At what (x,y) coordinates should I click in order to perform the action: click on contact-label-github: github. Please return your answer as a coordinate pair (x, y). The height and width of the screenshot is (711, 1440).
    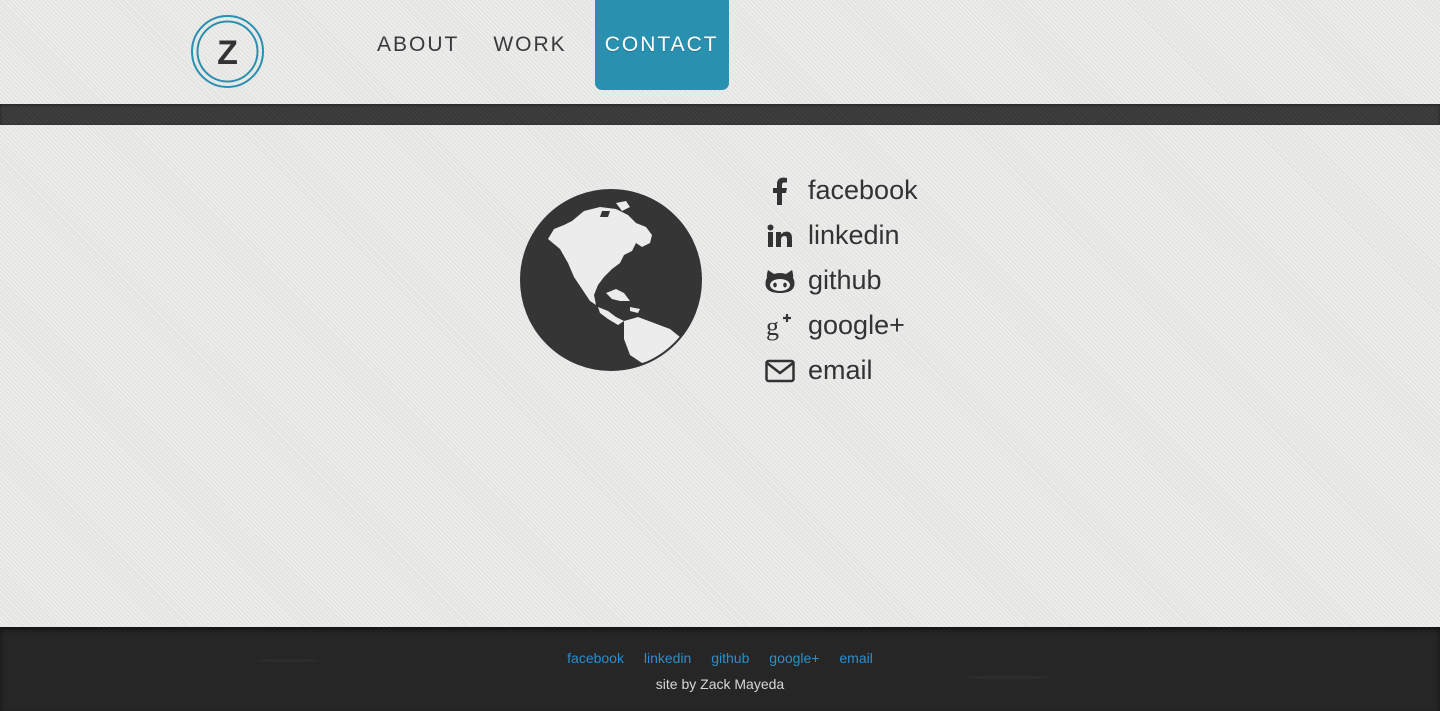
    Looking at the image, I should click on (845, 280).